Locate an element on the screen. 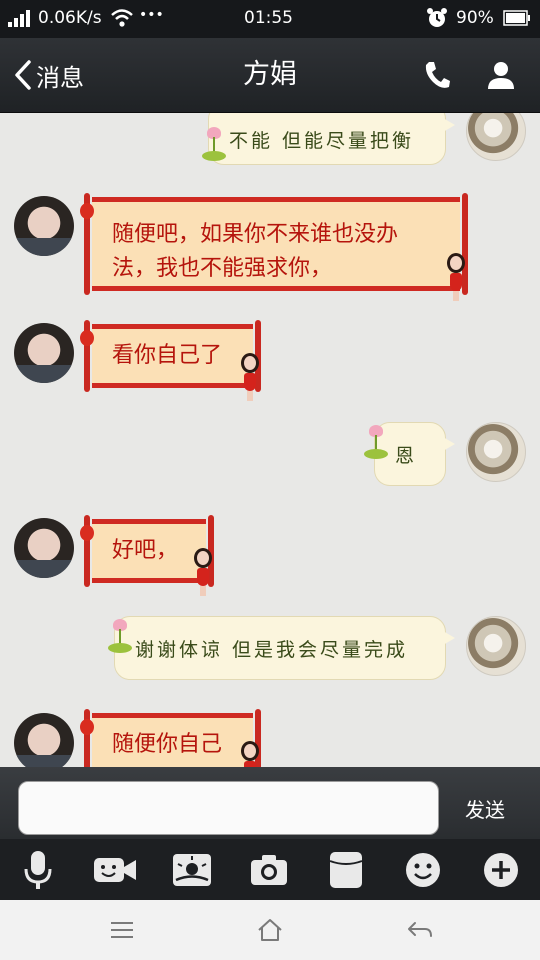 This screenshot has width=540, height=960. video-call-icon is located at coordinates (115, 870).